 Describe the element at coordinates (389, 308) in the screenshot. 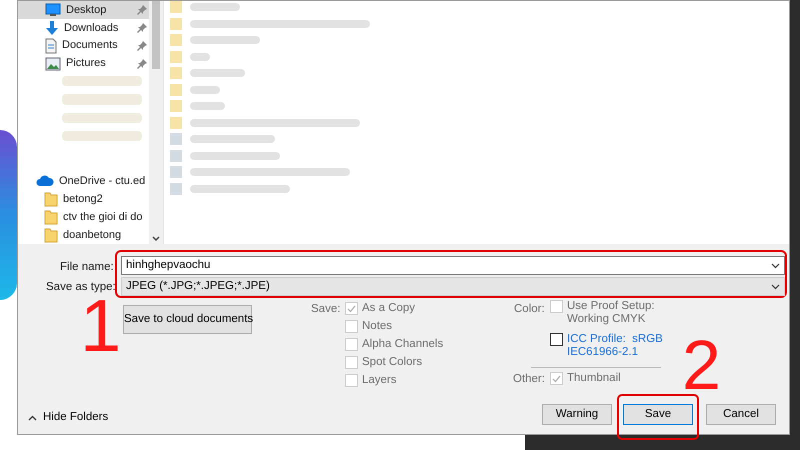

I see `option-label: As a Copy` at that location.